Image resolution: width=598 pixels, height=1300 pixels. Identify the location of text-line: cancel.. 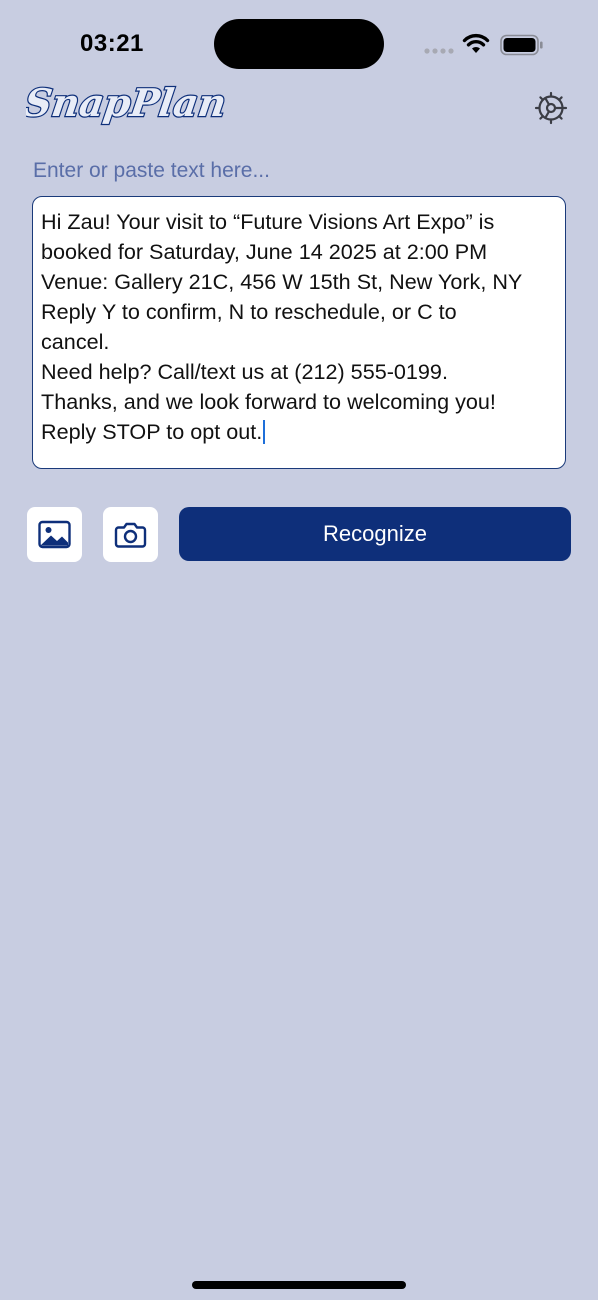
(75, 341).